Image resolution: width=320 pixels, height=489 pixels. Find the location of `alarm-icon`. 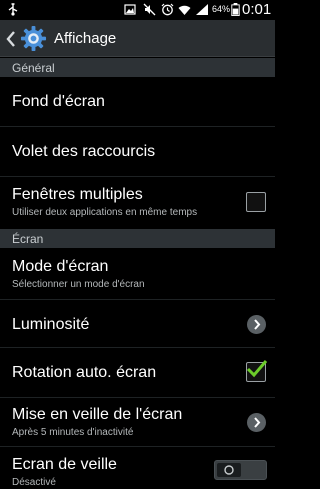

alarm-icon is located at coordinates (167, 9).